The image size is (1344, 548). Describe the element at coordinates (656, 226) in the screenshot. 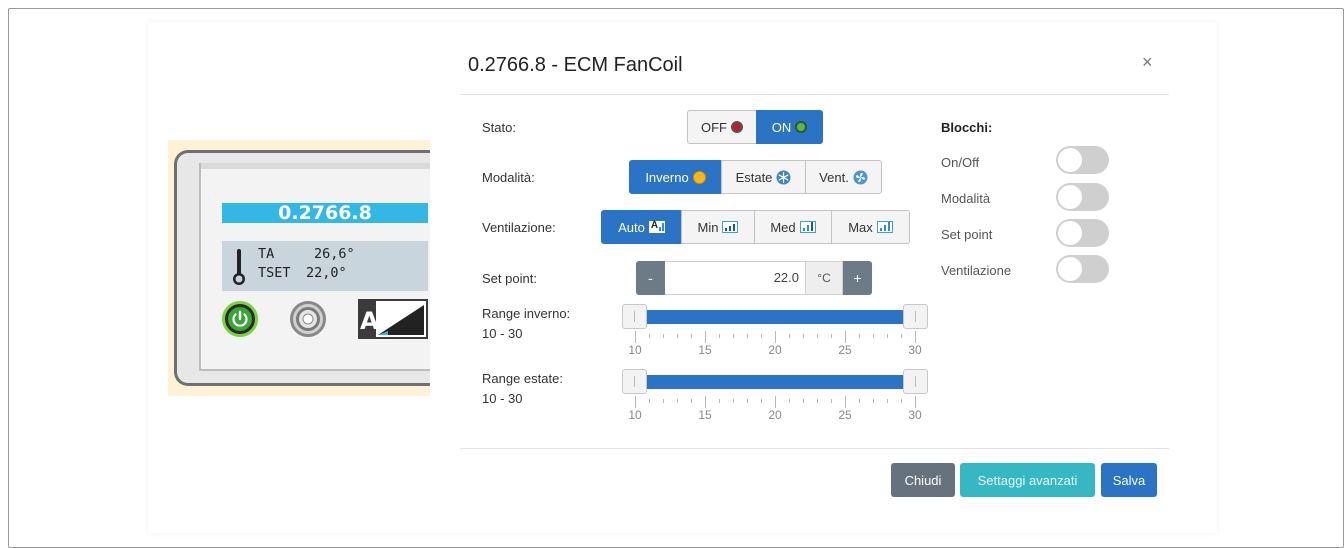

I see `auto-bars-icon: A` at that location.